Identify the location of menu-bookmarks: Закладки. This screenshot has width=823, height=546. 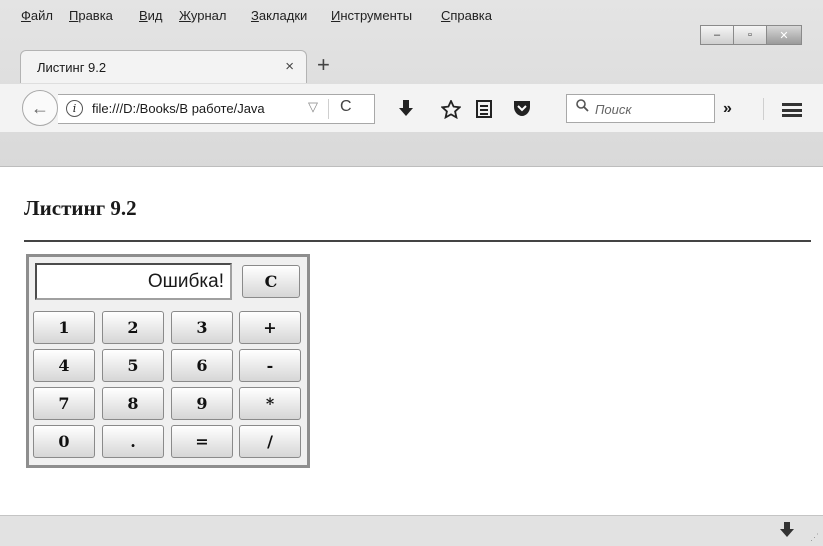
(279, 15).